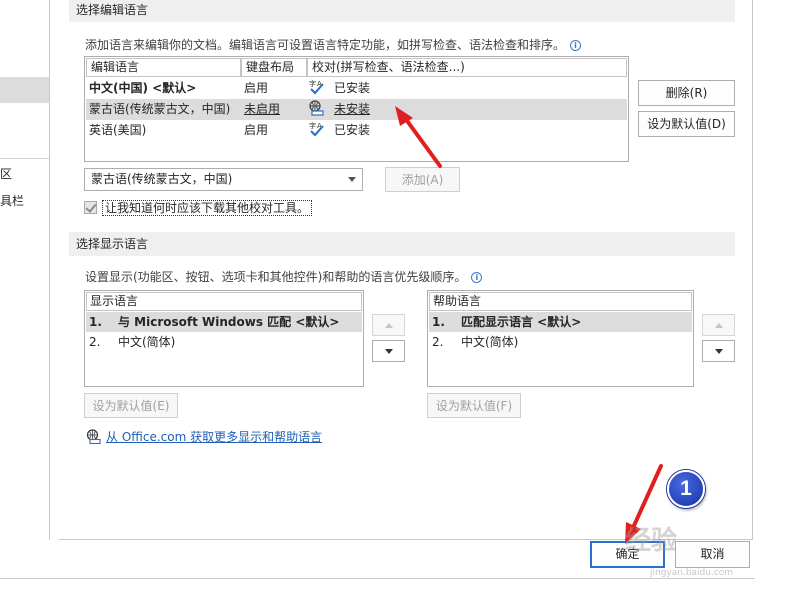 The width and height of the screenshot is (800, 600). I want to click on set-default-help-language-button: 设为默认值(F), so click(474, 405).